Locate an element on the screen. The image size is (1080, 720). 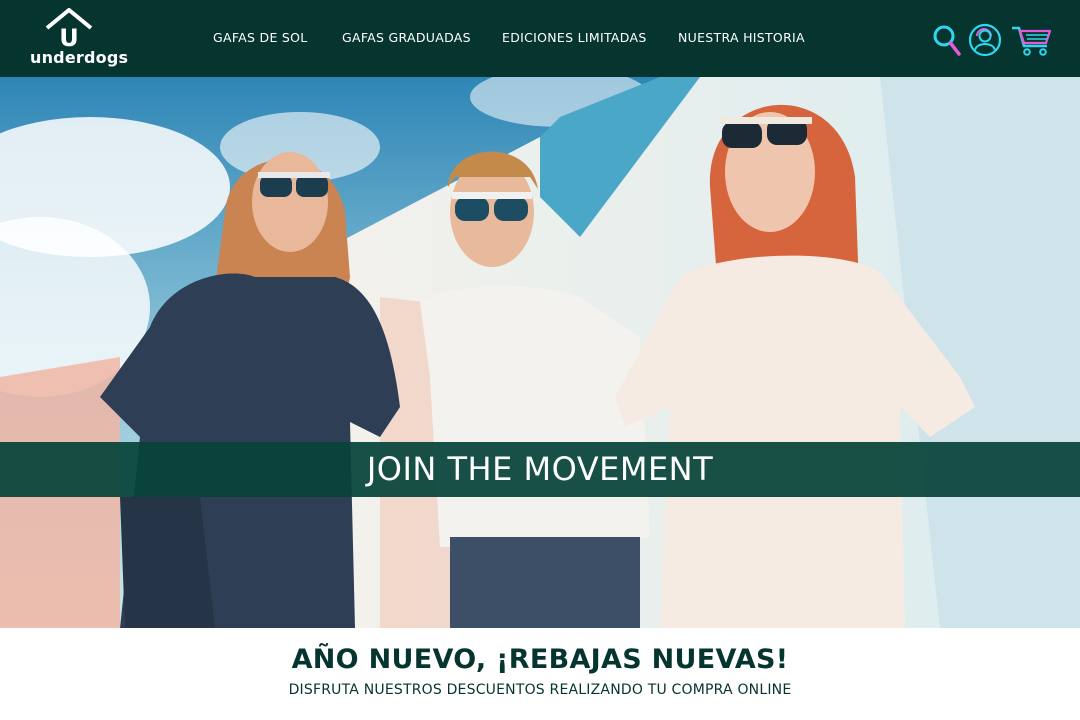
user-icon is located at coordinates (985, 40).